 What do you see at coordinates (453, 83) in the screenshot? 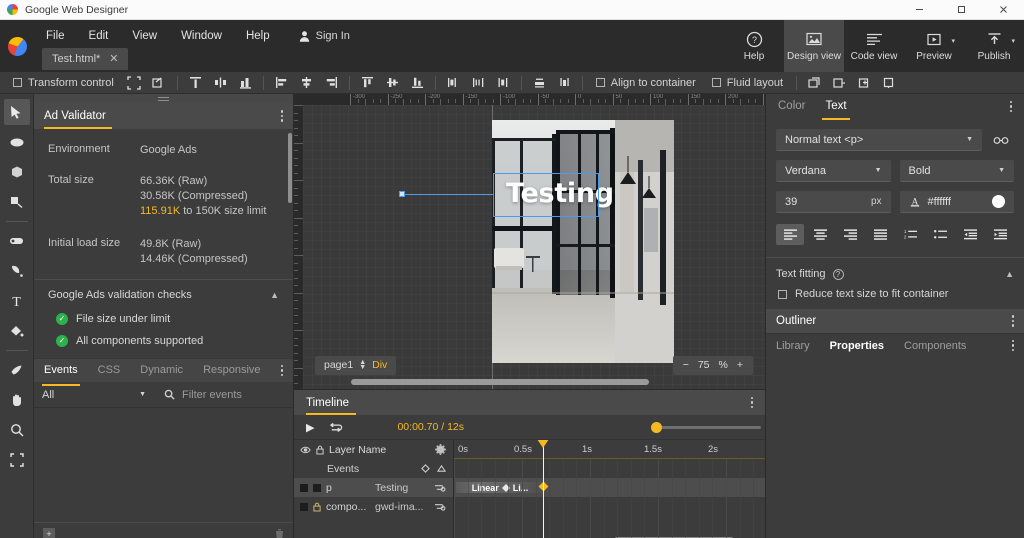
I see `distribute-horizontal-icon` at bounding box center [453, 83].